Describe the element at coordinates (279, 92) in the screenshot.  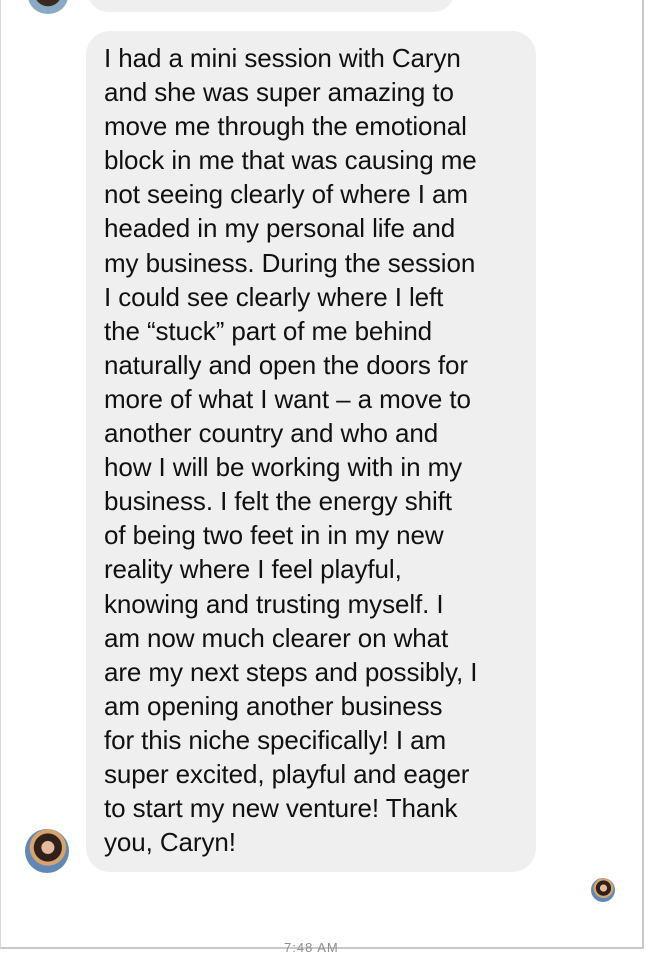
I see `message-line: and she was super amazing to` at that location.